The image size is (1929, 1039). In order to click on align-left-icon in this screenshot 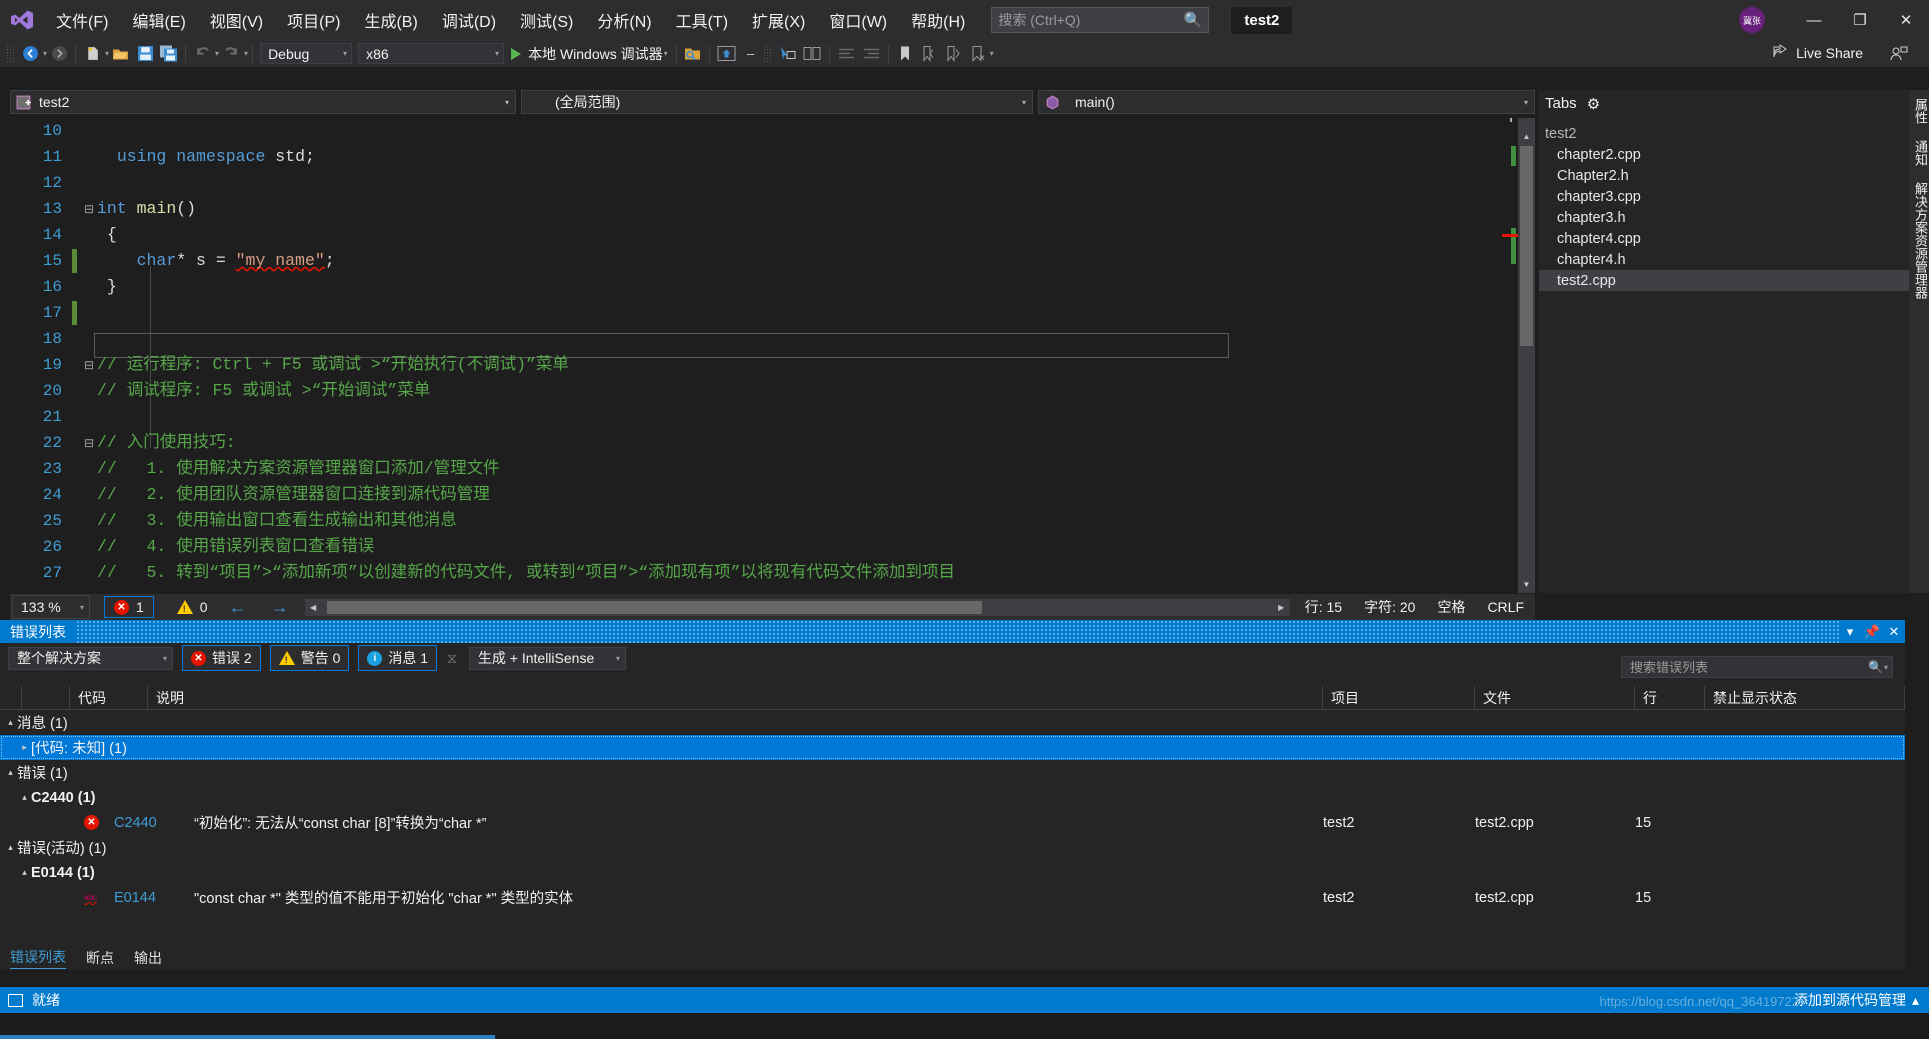, I will do `click(846, 54)`.